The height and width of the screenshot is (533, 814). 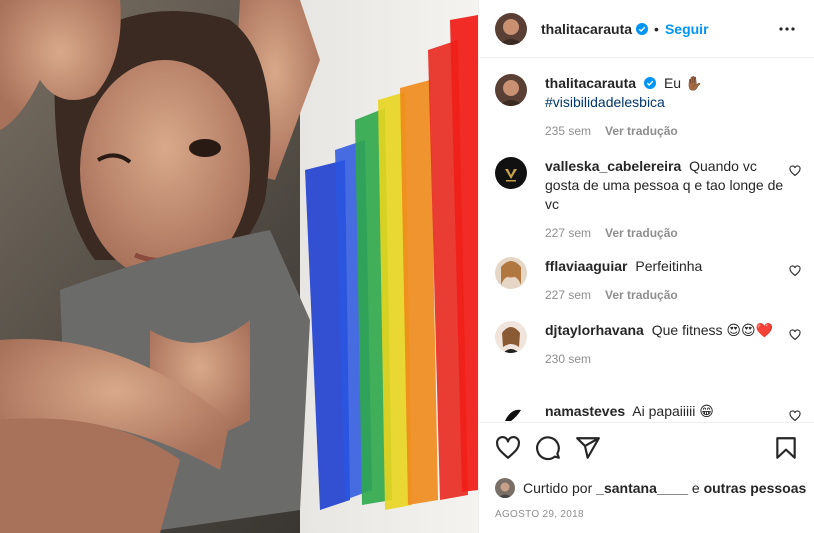 I want to click on comment-username: fflaviaaguiar, so click(x=586, y=266).